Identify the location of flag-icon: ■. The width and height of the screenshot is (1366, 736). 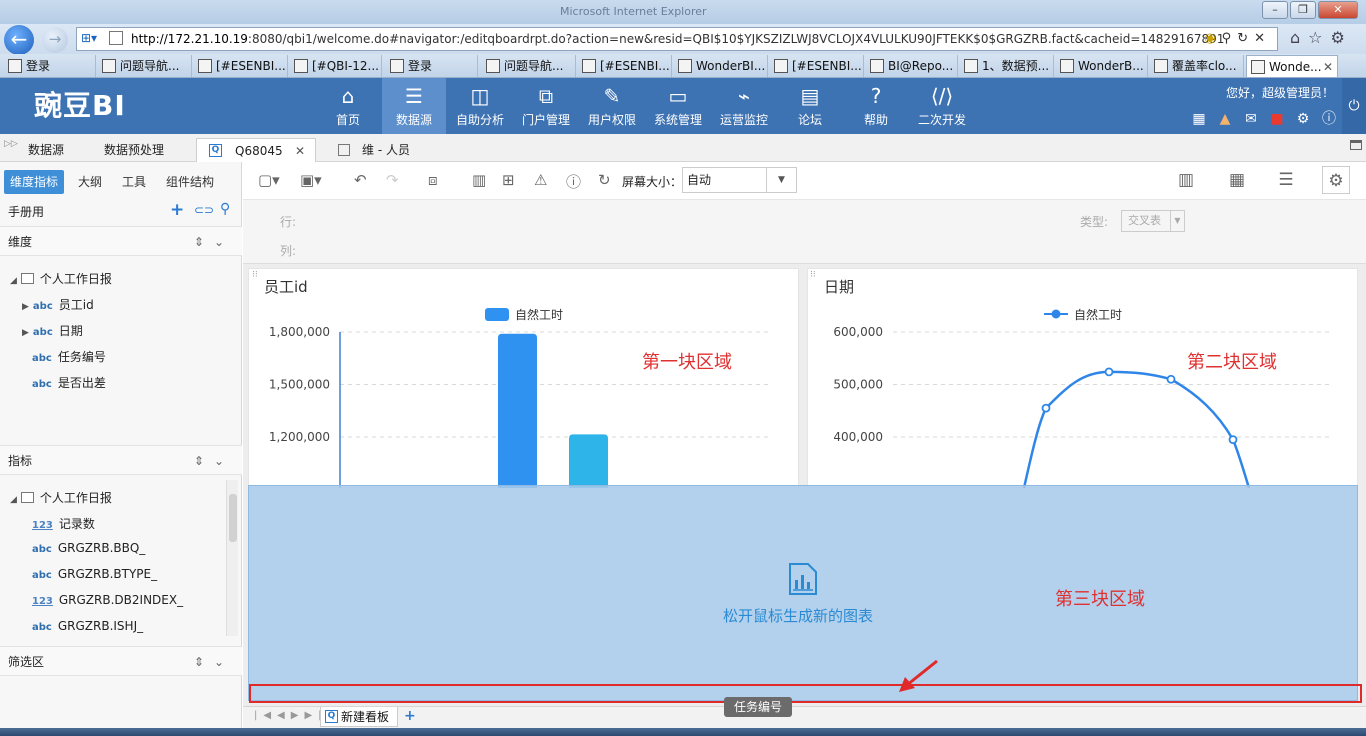
(1277, 119).